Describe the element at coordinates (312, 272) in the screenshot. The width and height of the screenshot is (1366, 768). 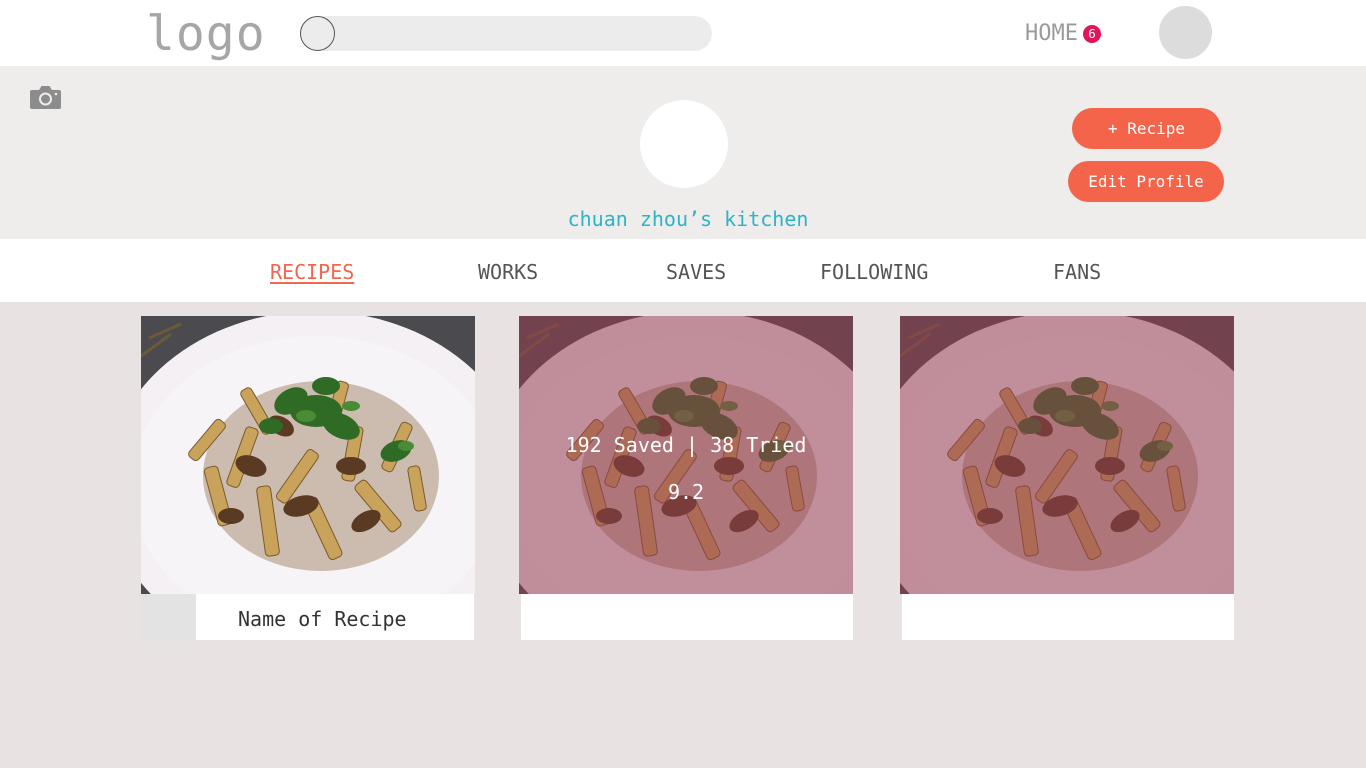
I see `tab-recipes: RECIPES` at that location.